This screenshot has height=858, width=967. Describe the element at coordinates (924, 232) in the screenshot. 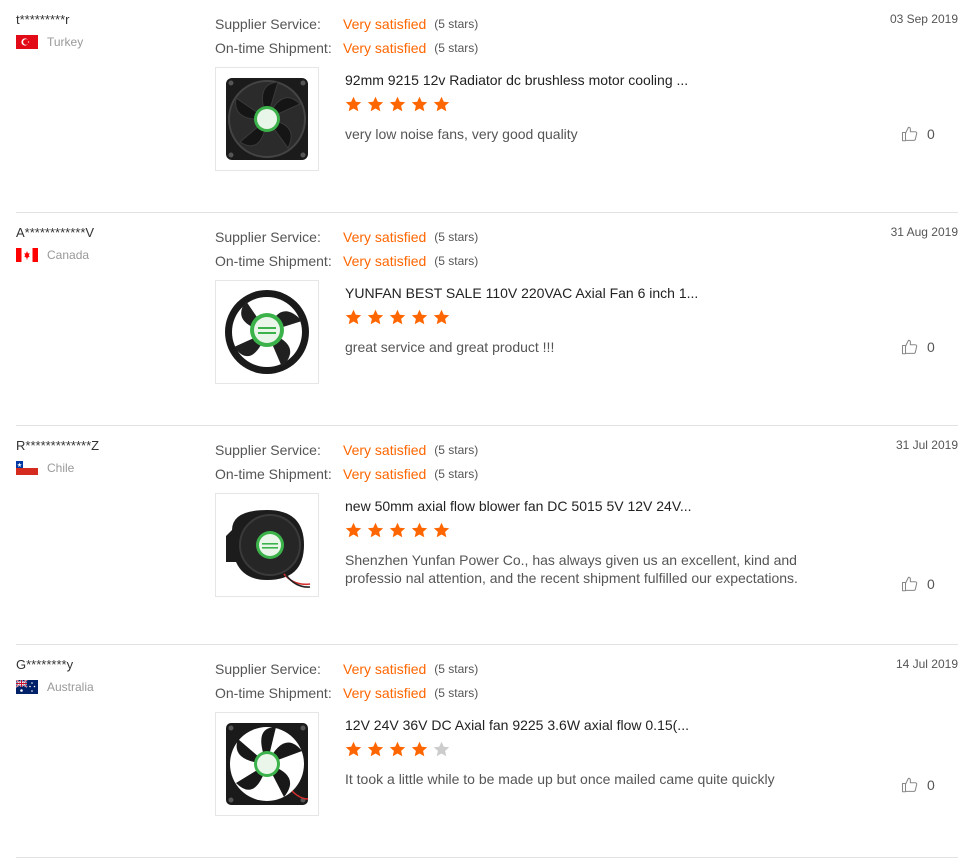

I see `review-date: 31 Aug 2019` at that location.